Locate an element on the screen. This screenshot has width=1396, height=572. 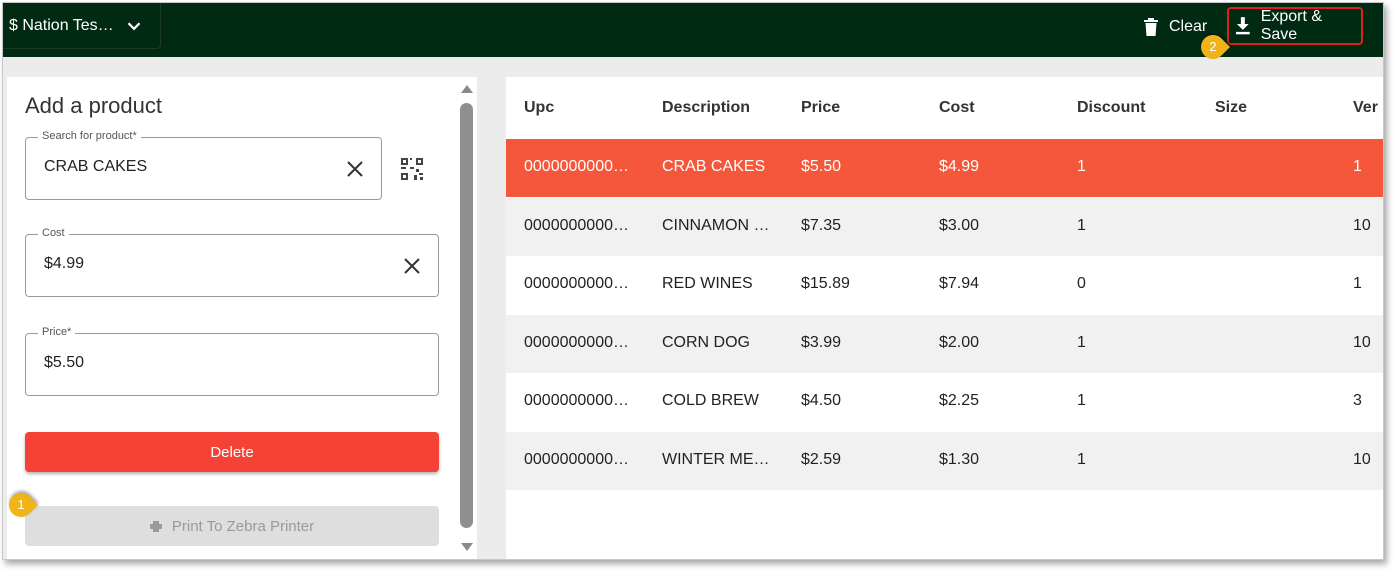
qr-scan-icon is located at coordinates (412, 169).